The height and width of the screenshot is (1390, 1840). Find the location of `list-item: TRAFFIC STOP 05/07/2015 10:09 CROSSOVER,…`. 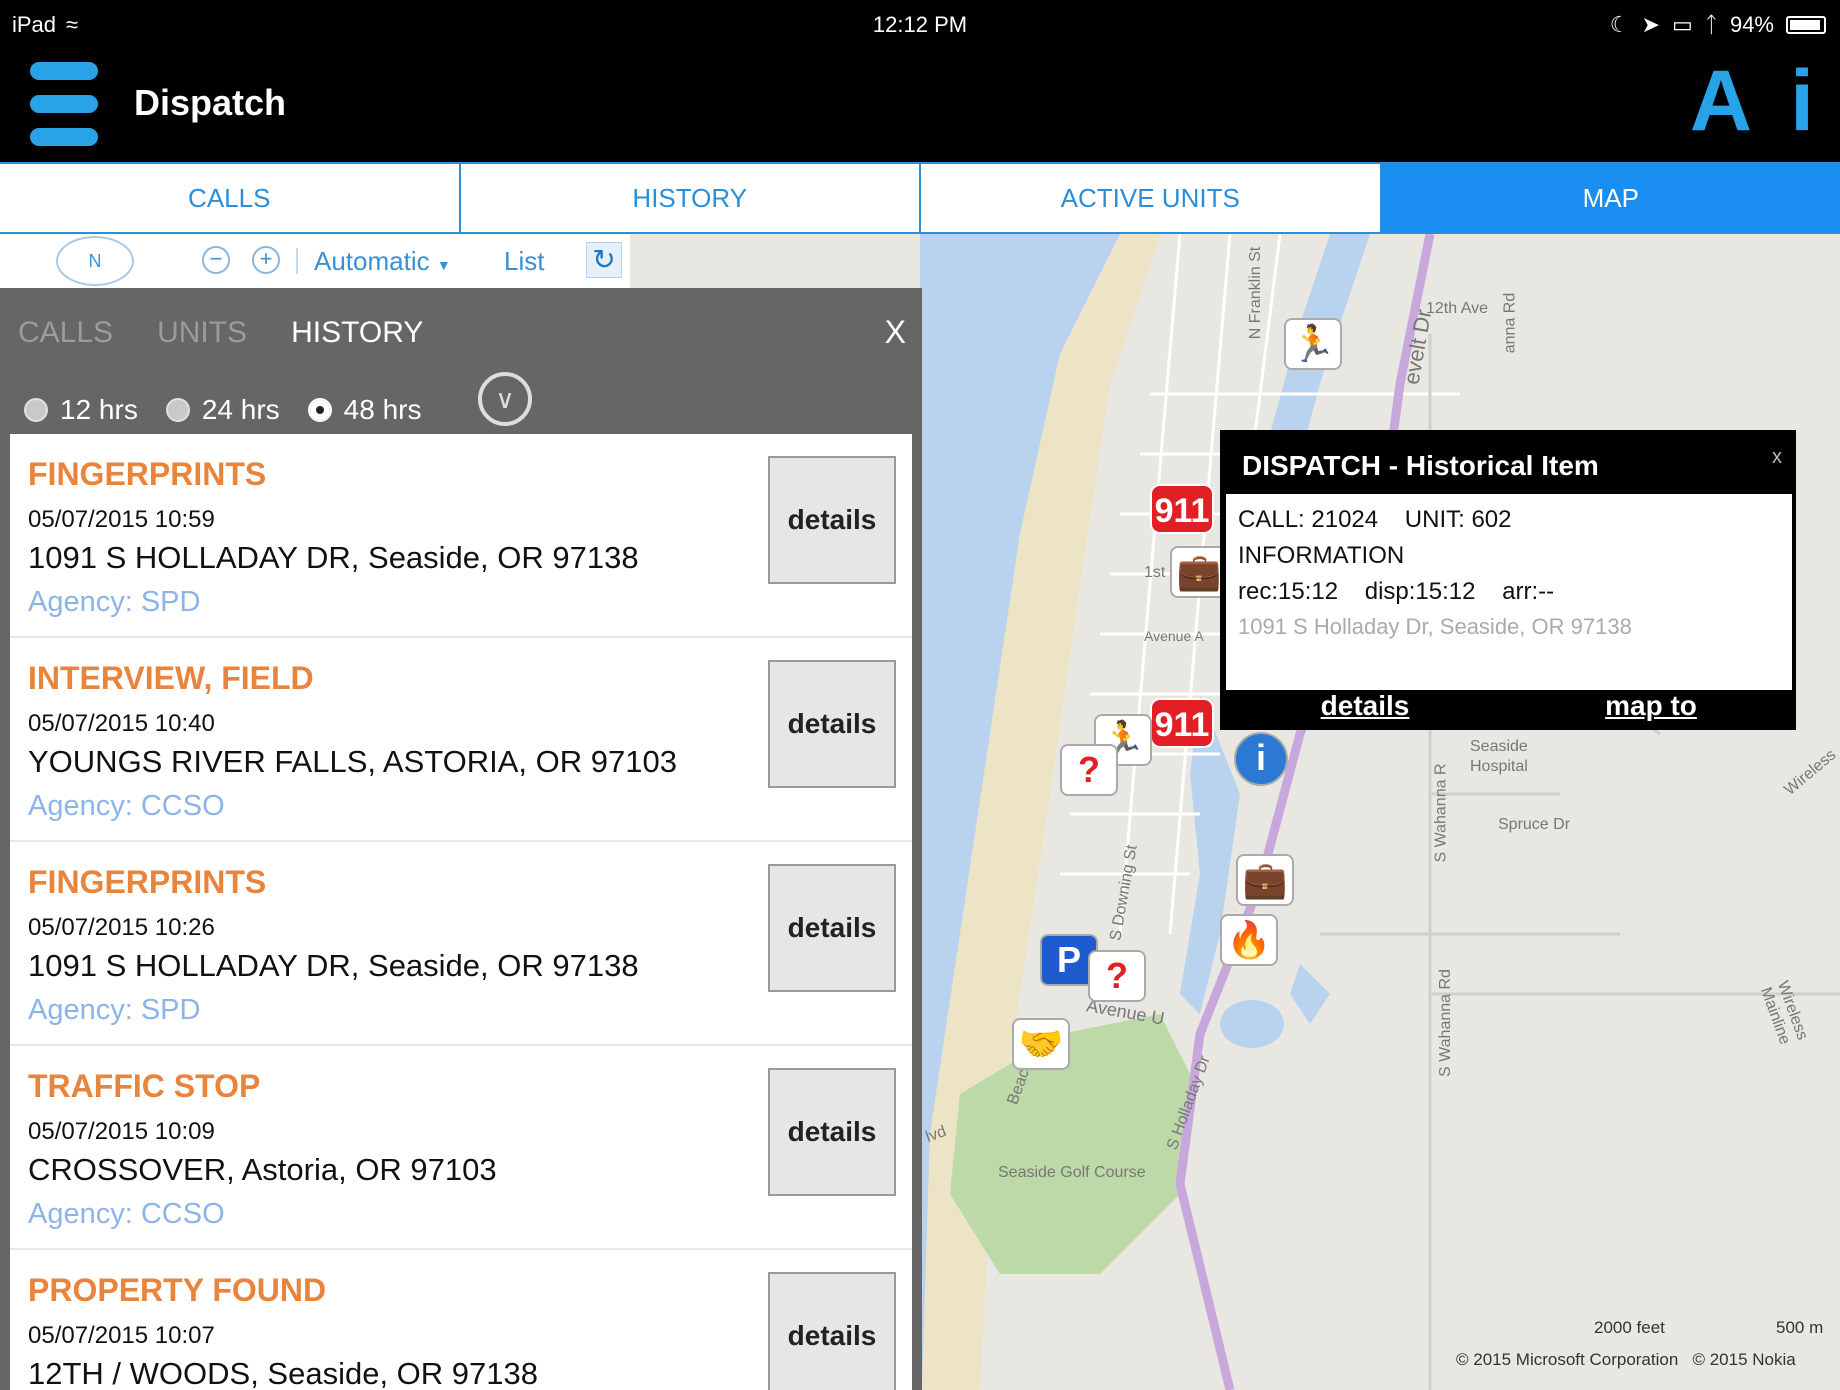

list-item: TRAFFIC STOP 05/07/2015 10:09 CROSSOVER,… is located at coordinates (461, 1148).